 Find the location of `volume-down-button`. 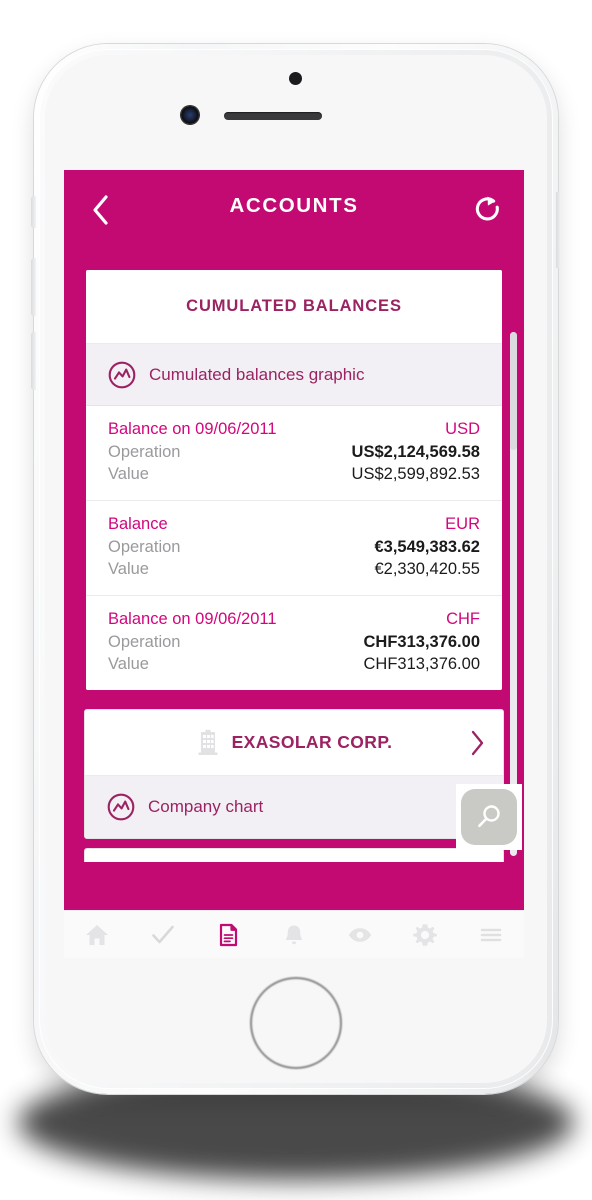

volume-down-button is located at coordinates (33, 361).